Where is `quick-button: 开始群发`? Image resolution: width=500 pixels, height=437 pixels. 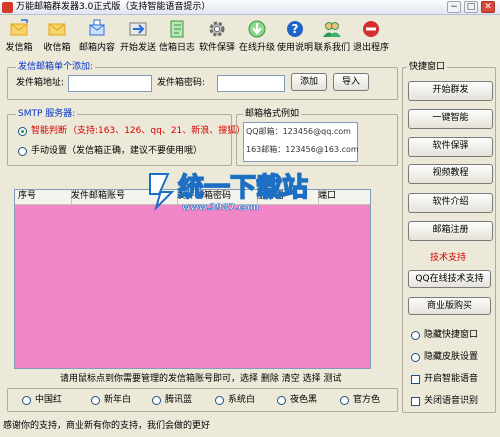 quick-button: 开始群发 is located at coordinates (450, 91).